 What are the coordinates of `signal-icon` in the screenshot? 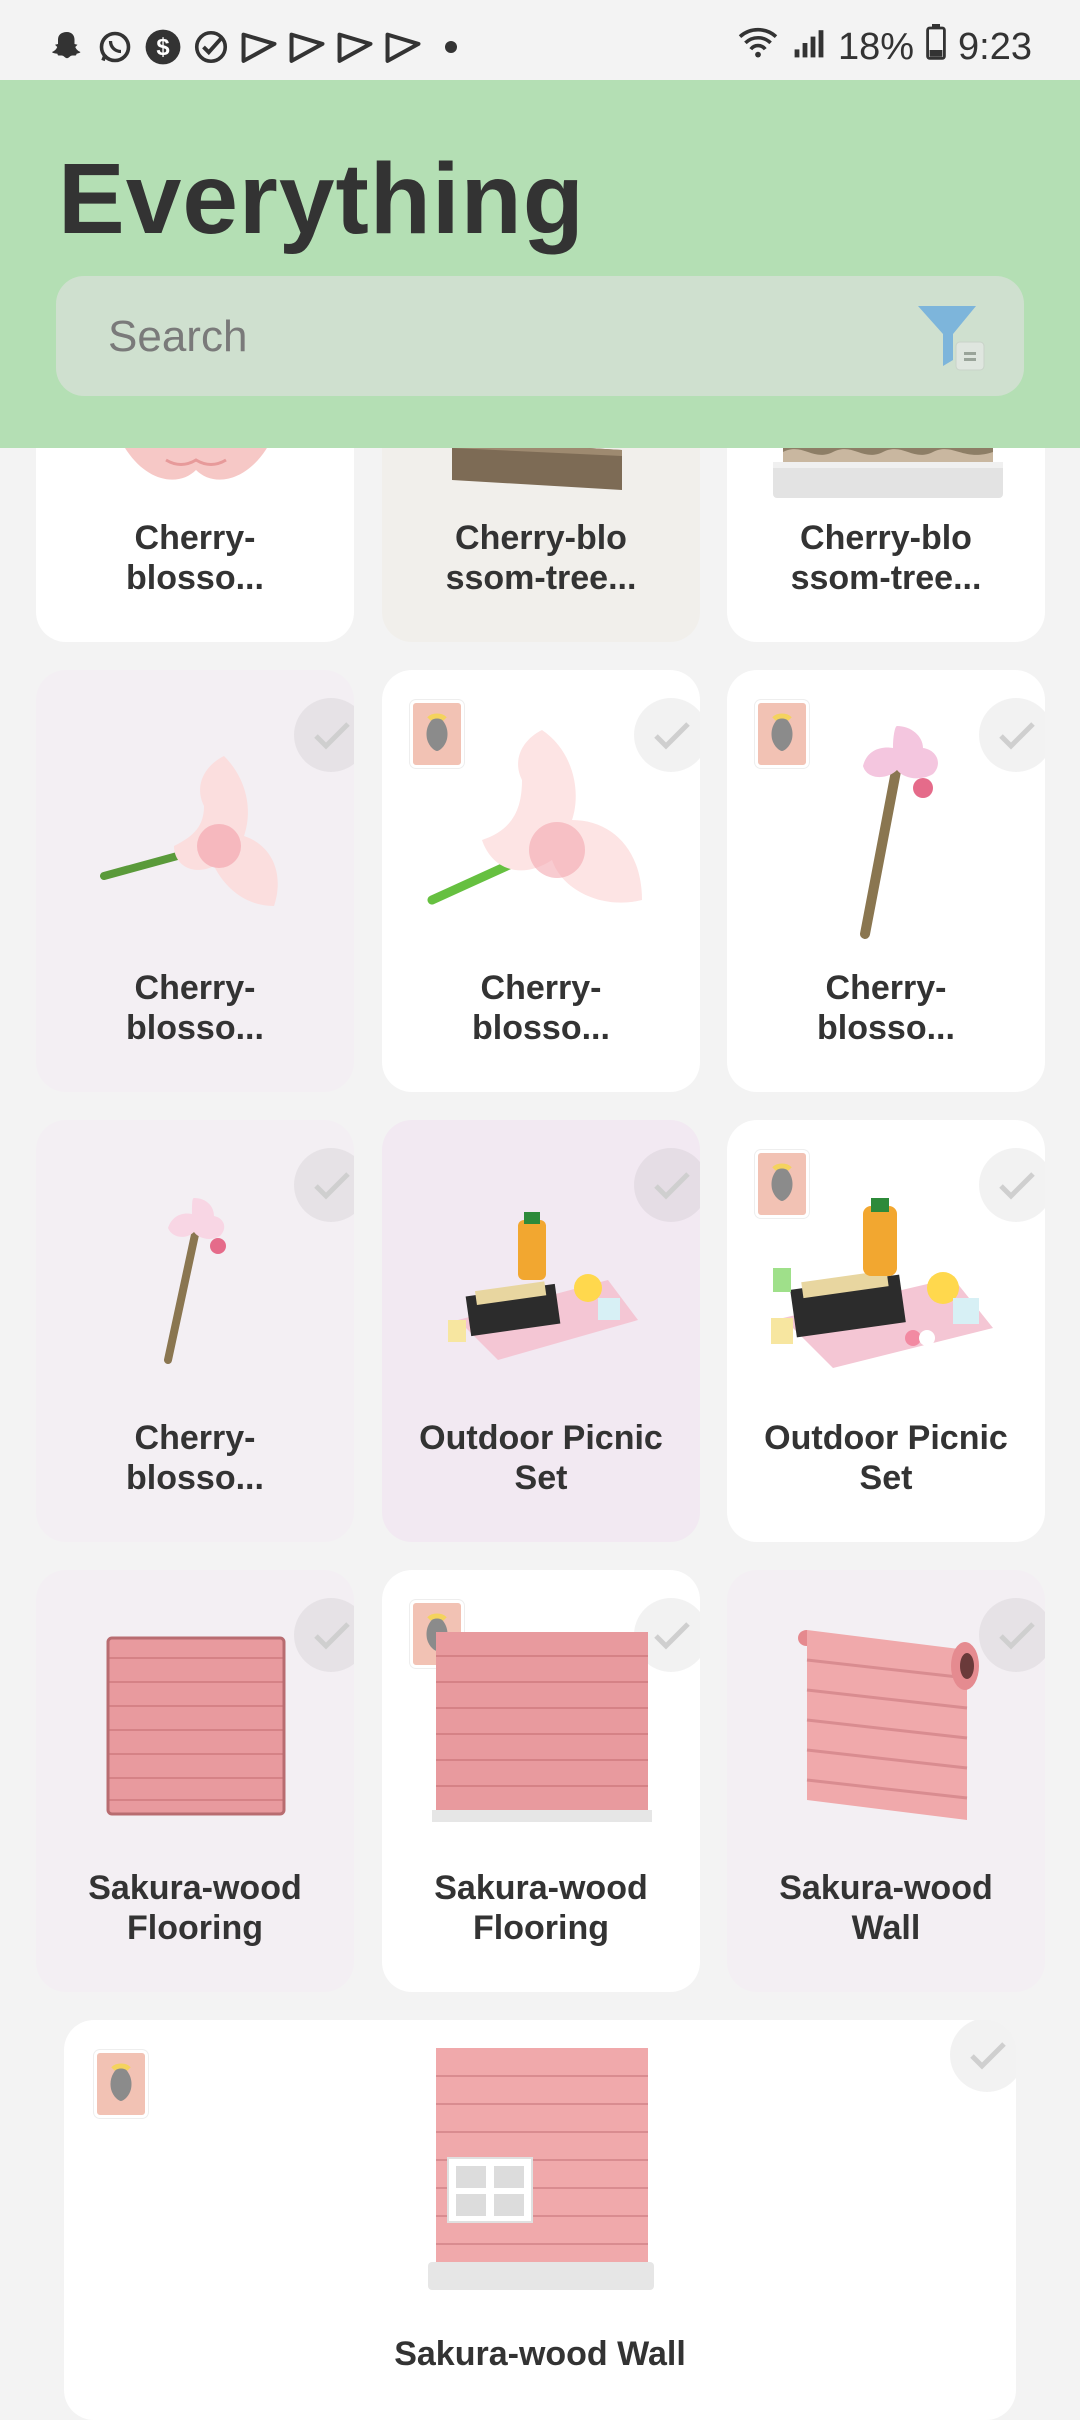 It's located at (809, 47).